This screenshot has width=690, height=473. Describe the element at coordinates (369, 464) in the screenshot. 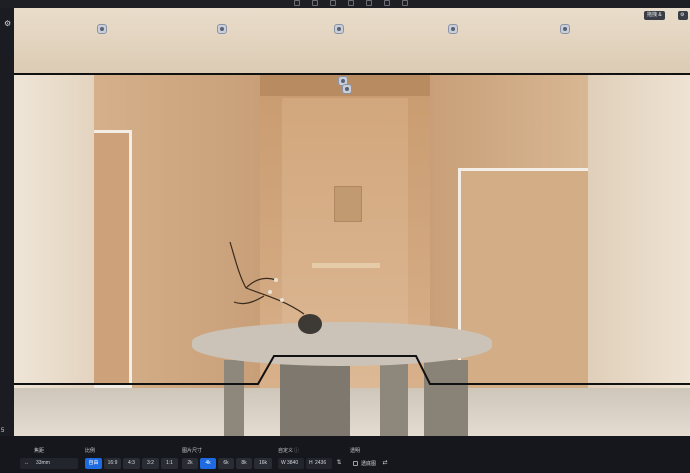

I see `transparent-option-label: 透底图` at that location.